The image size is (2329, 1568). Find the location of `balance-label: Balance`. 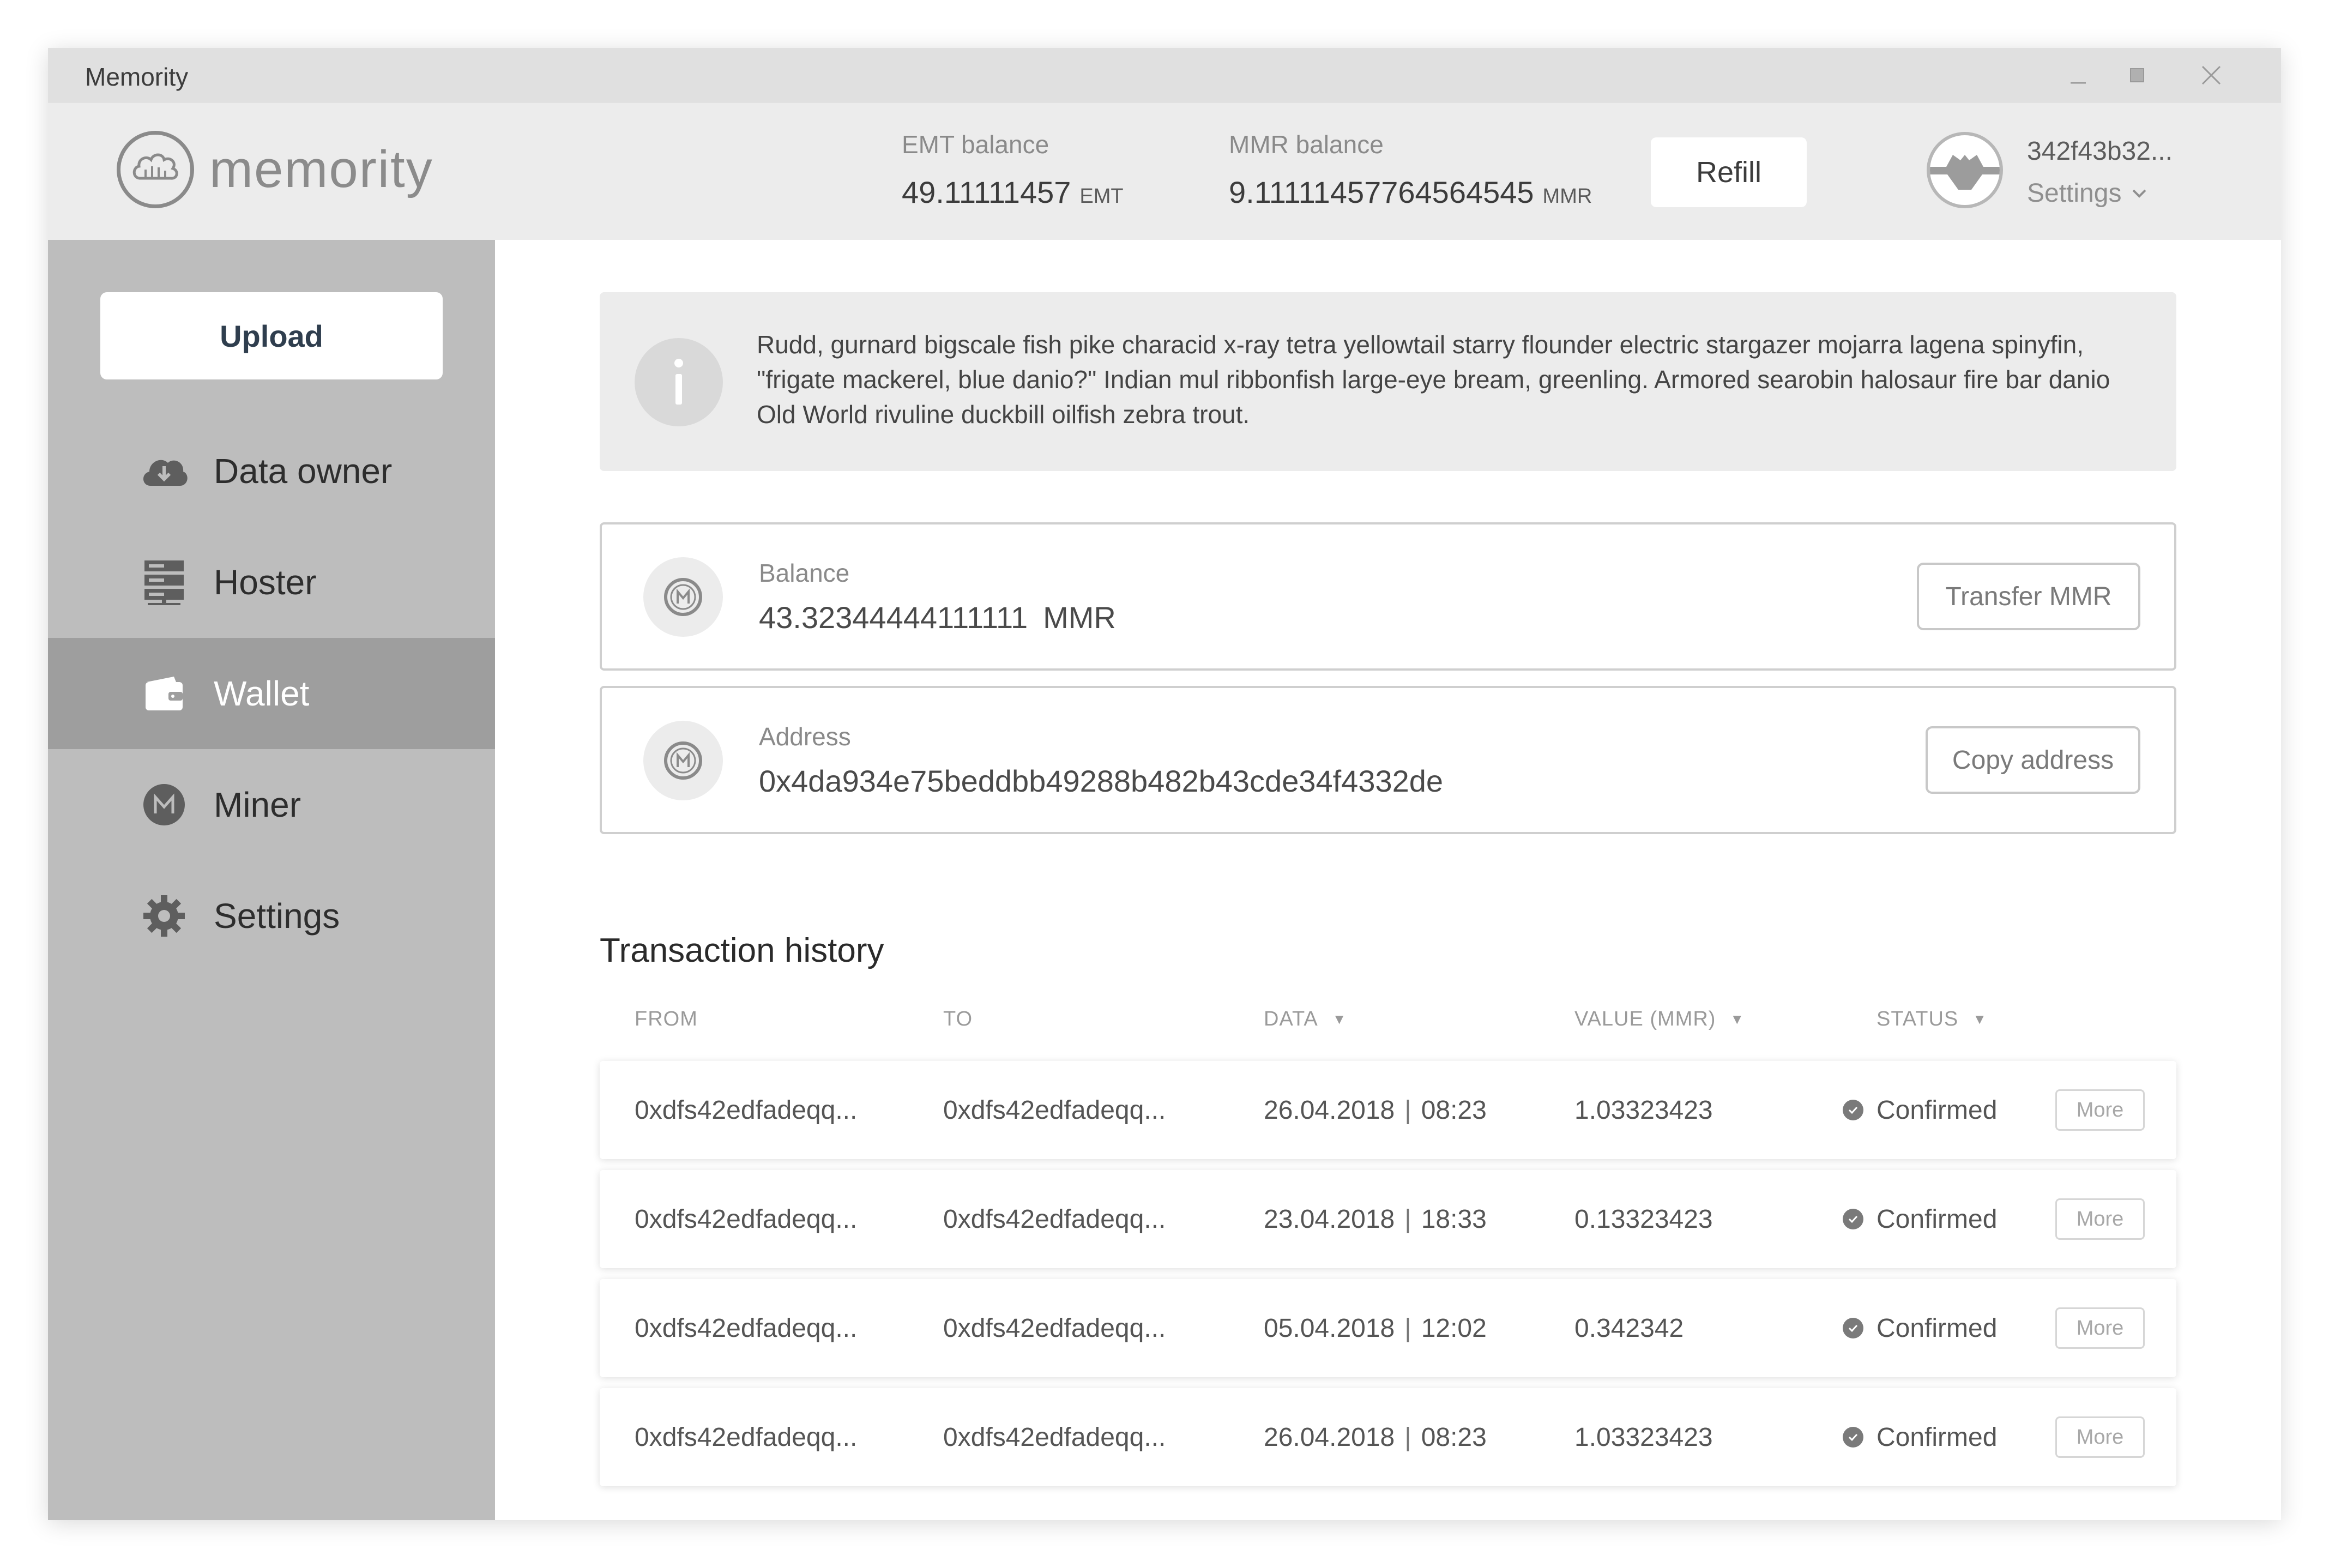

balance-label: Balance is located at coordinates (805, 573).